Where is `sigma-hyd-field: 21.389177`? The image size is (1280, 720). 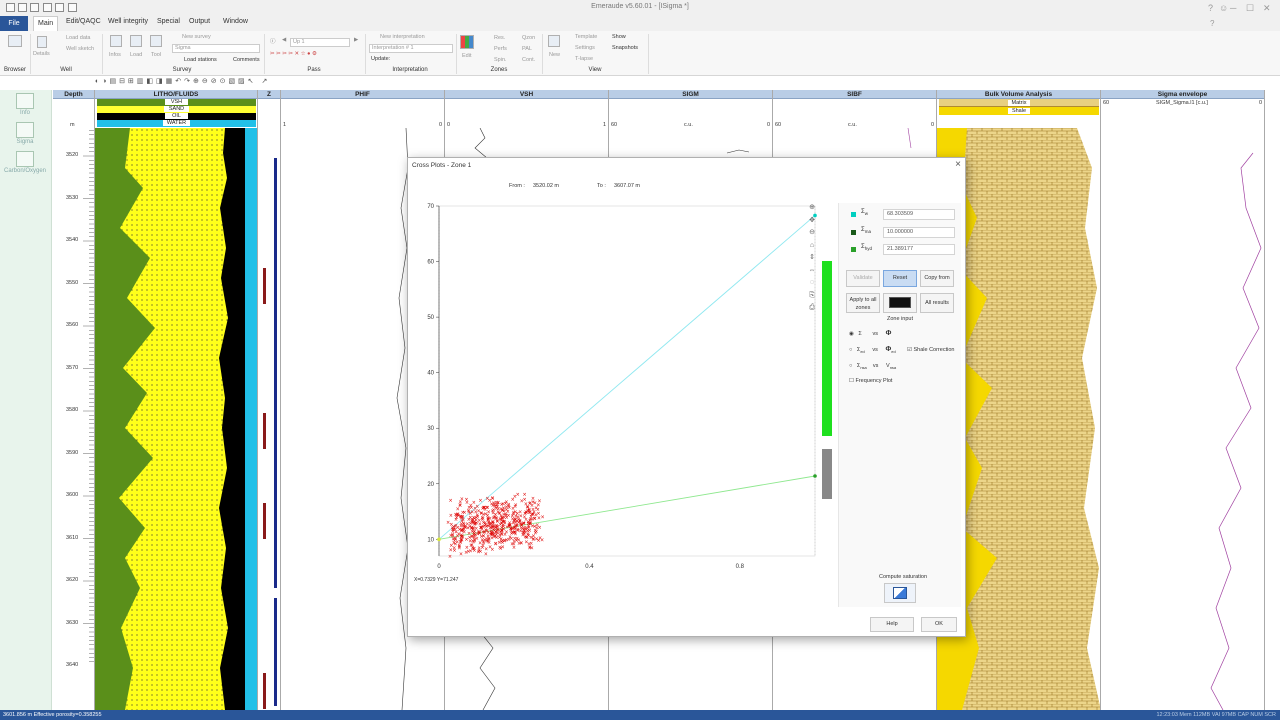 sigma-hyd-field: 21.389177 is located at coordinates (919, 249).